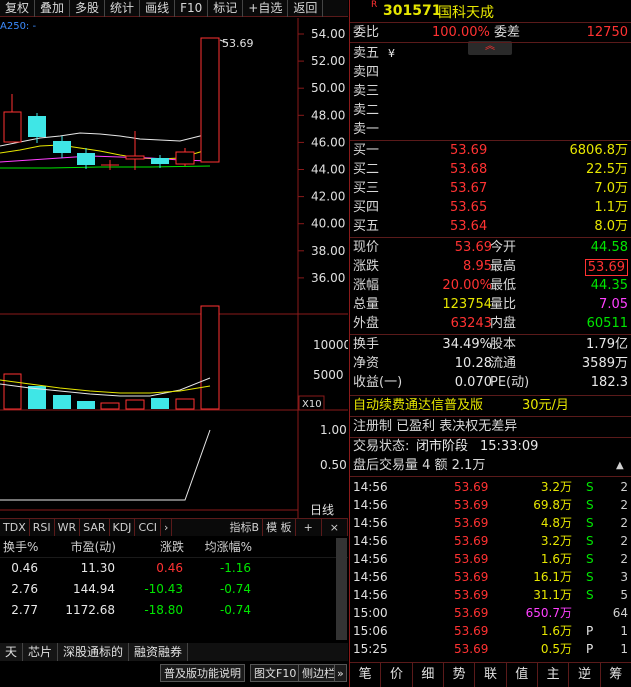 The image size is (631, 687). What do you see at coordinates (490, 267) in the screenshot?
I see `quote-row: 涨跌 8.95 最高 53.69` at bounding box center [490, 267].